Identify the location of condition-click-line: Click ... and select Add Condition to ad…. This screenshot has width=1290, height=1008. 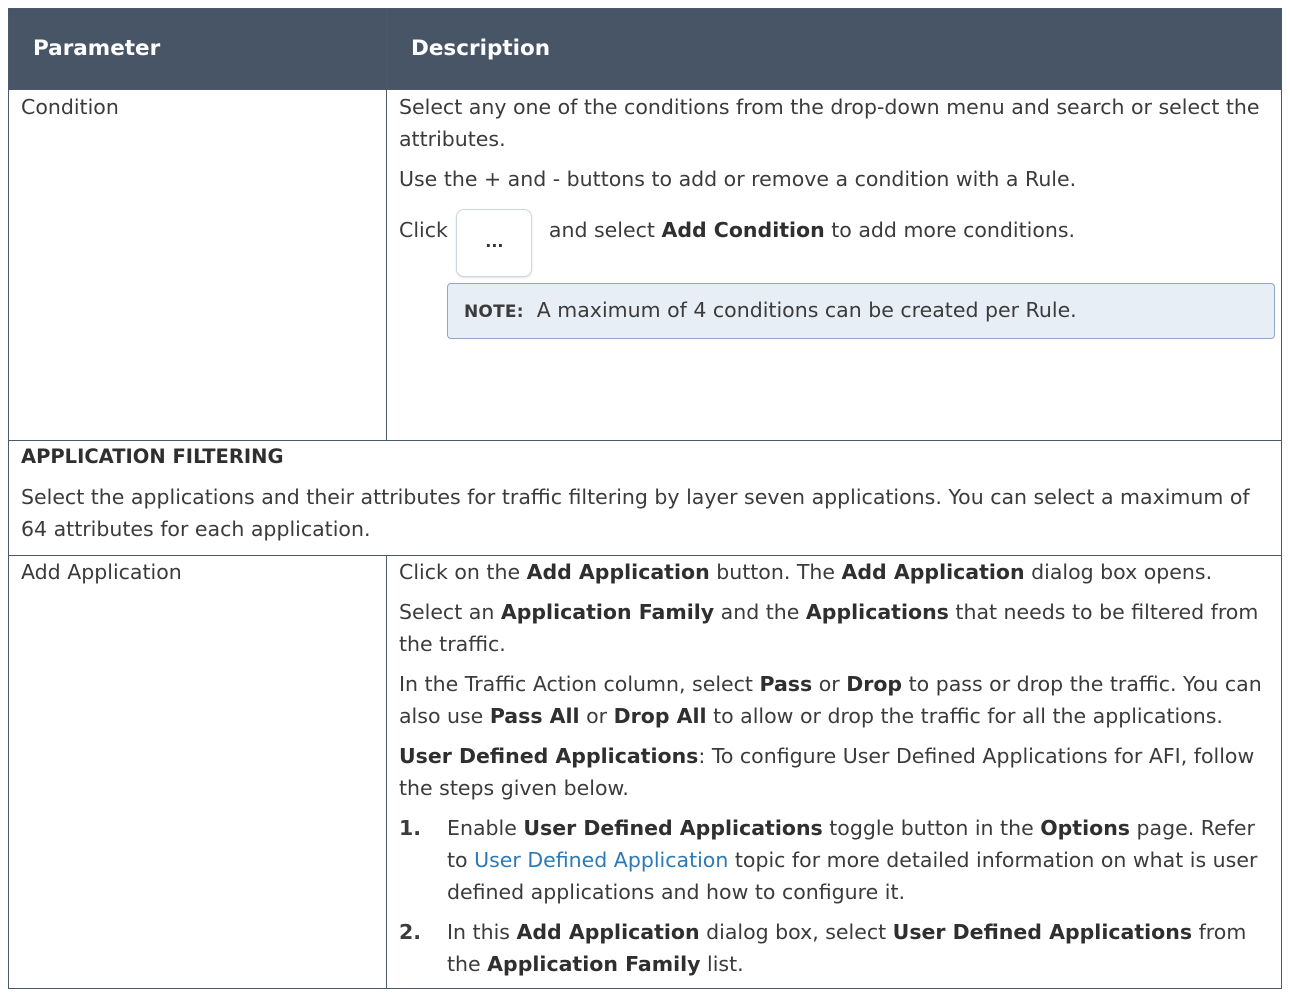
(834, 243).